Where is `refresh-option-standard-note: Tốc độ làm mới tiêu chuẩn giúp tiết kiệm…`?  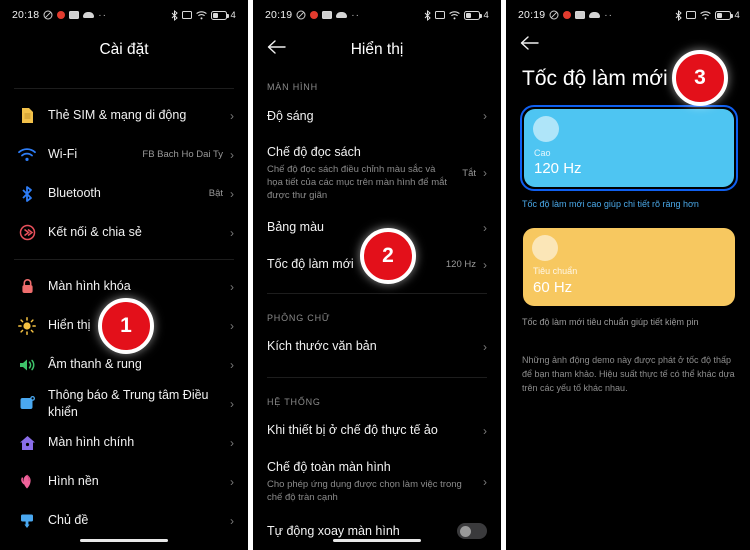
refresh-option-standard-note: Tốc độ làm mới tiêu chuẩn giúp tiết kiệm… is located at coordinates (610, 321).